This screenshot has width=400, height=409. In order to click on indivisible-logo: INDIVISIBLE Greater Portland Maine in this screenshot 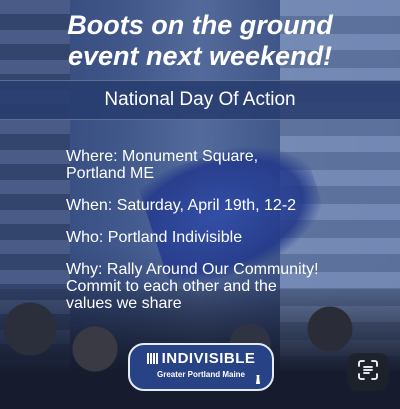, I will do `click(201, 367)`.